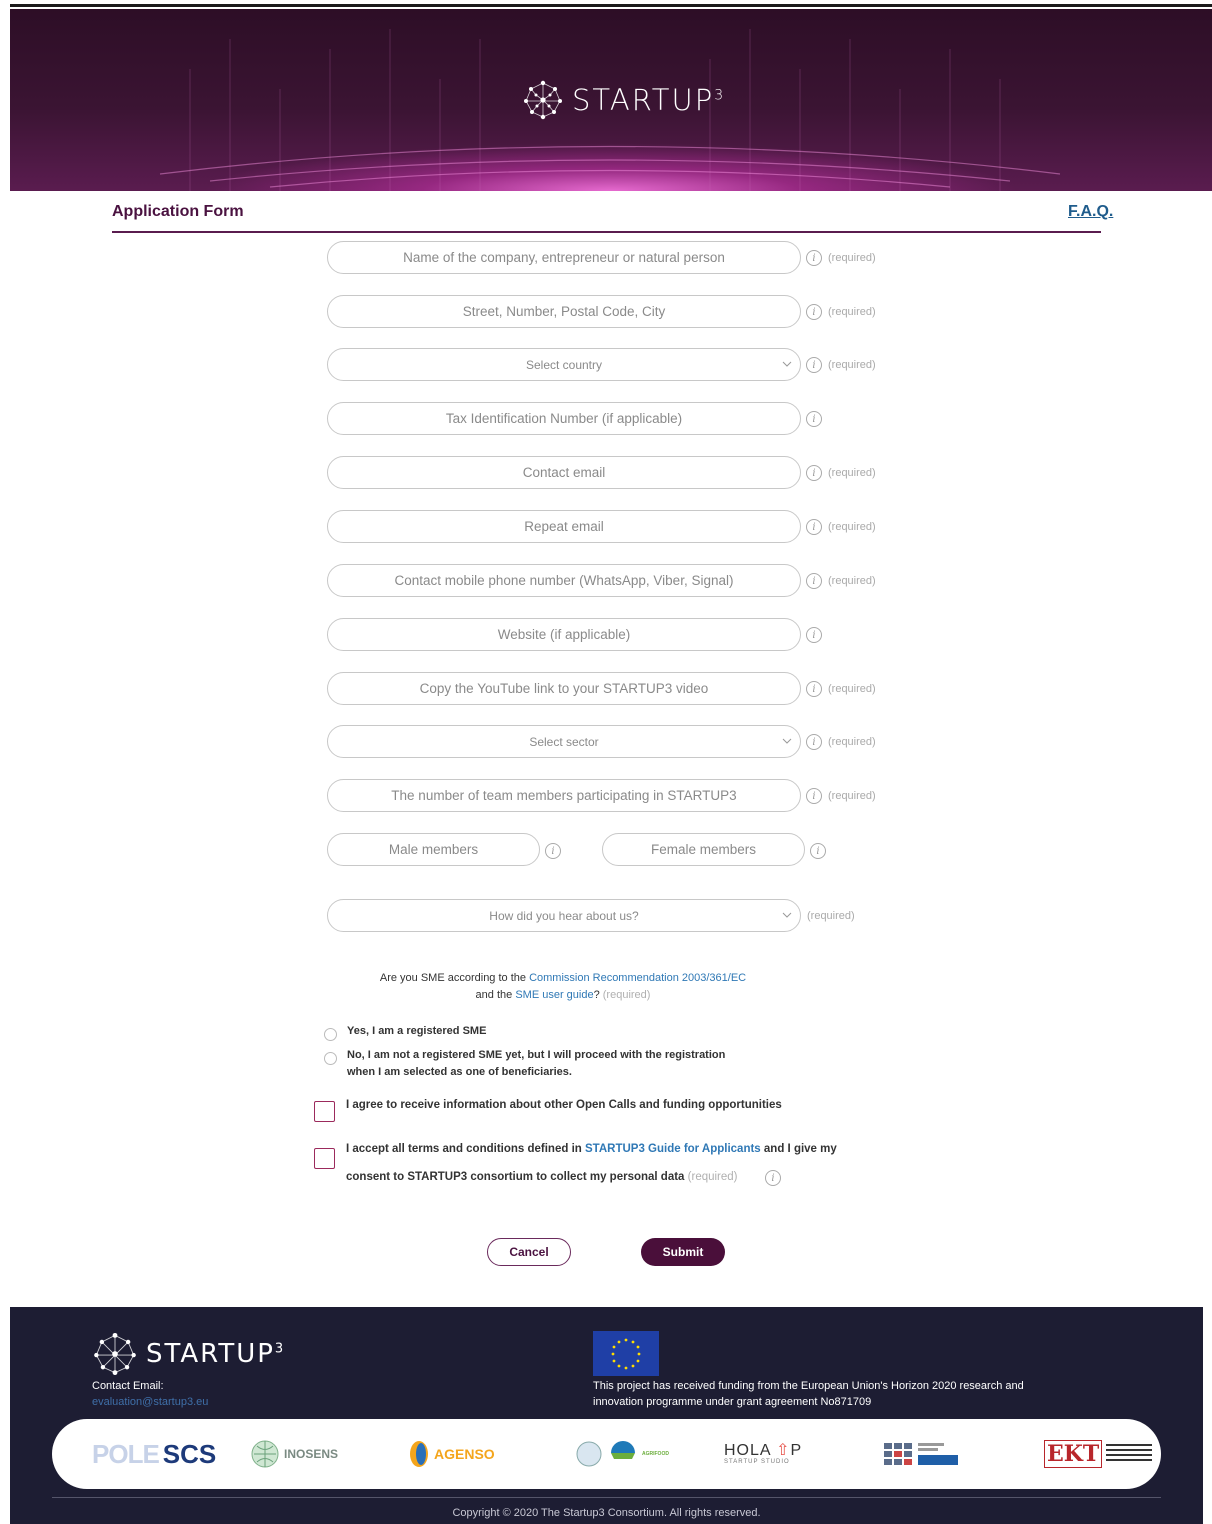 The height and width of the screenshot is (1524, 1212). What do you see at coordinates (637, 978) in the screenshot?
I see `commission-recommendation-link: Commission Recommendation 2003/361/EC` at bounding box center [637, 978].